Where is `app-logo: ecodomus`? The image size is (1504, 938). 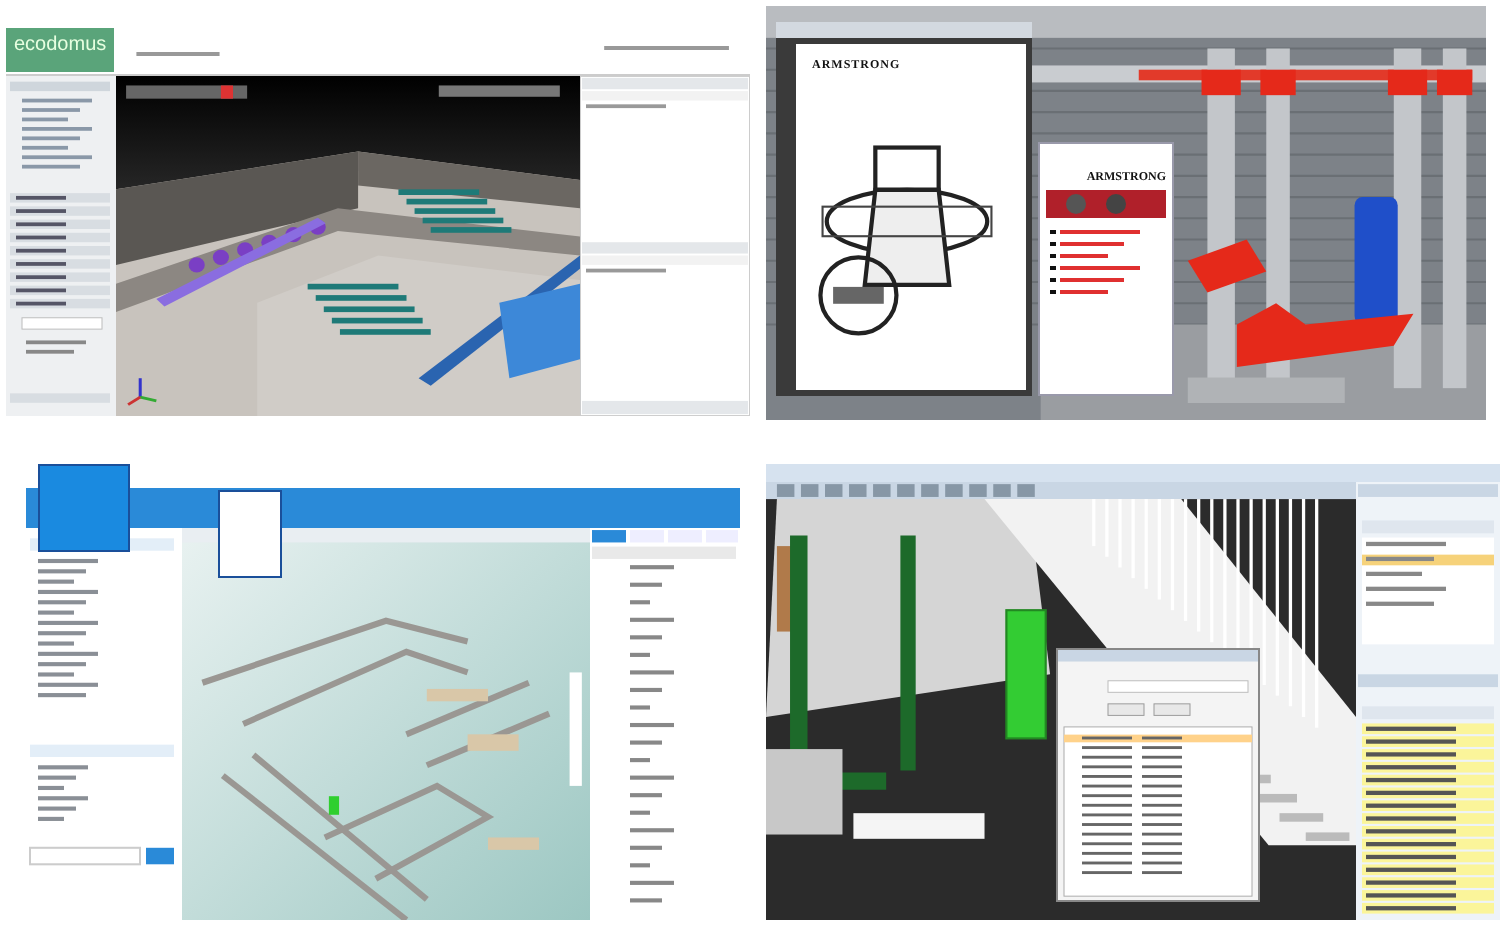 app-logo: ecodomus is located at coordinates (60, 50).